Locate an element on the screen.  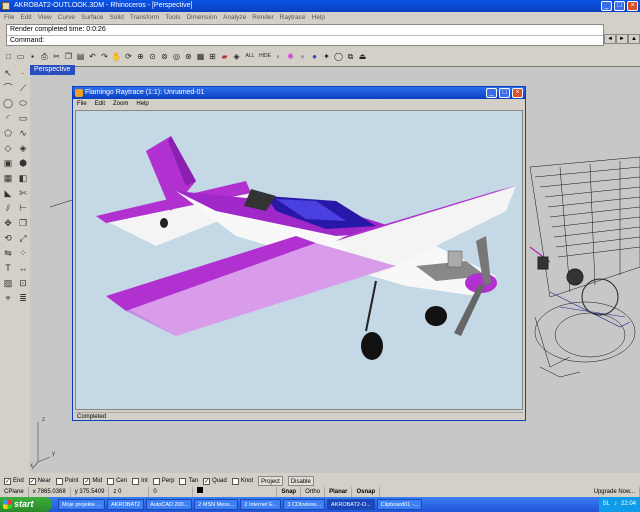
menu-help: Help is located at coordinates (318, 17).